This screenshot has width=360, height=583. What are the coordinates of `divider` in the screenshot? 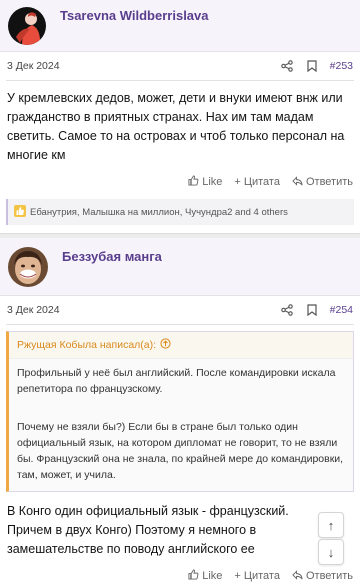 It's located at (180, 324).